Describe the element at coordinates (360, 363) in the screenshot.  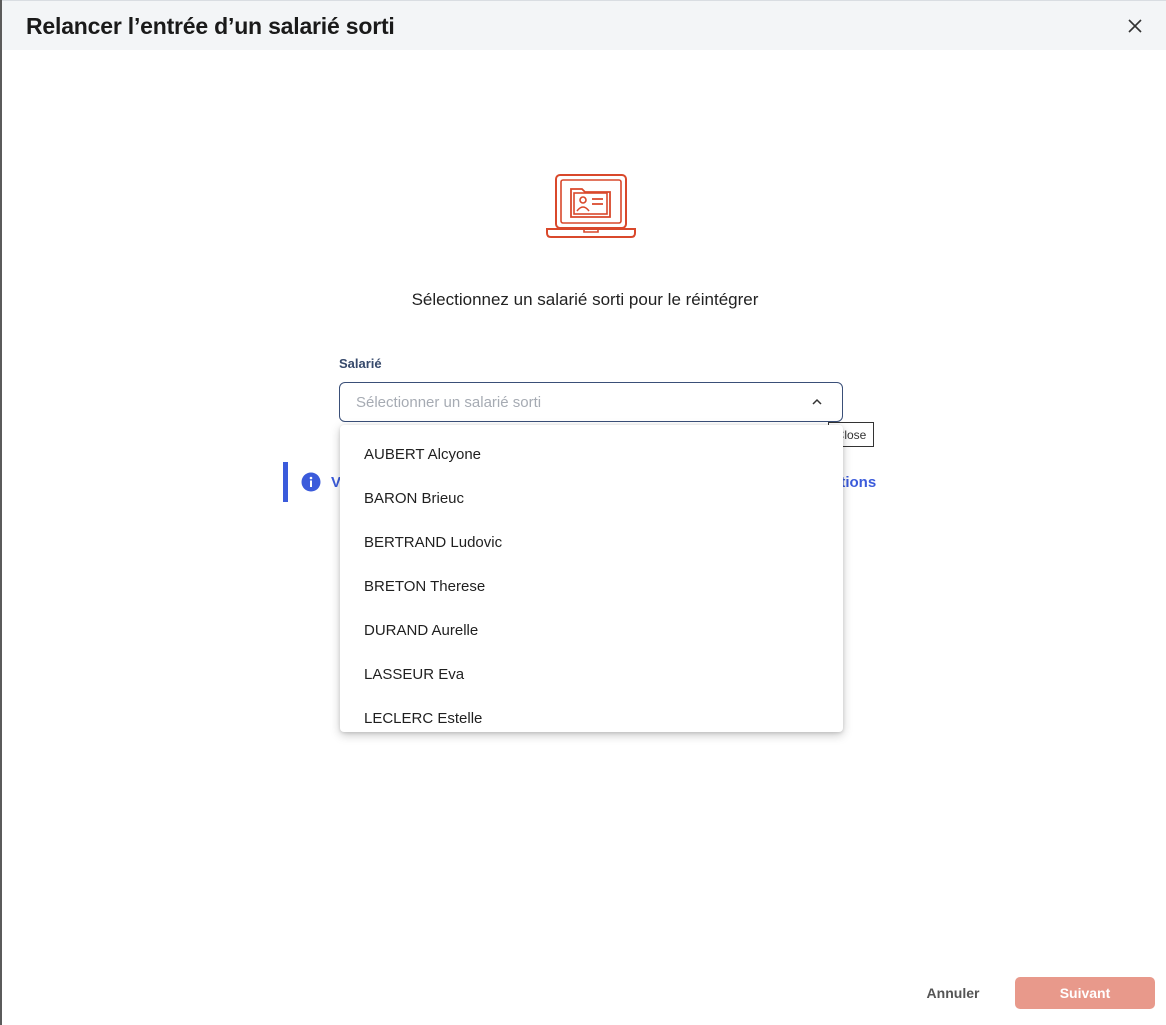
I see `employee-field-label: Salarié` at that location.